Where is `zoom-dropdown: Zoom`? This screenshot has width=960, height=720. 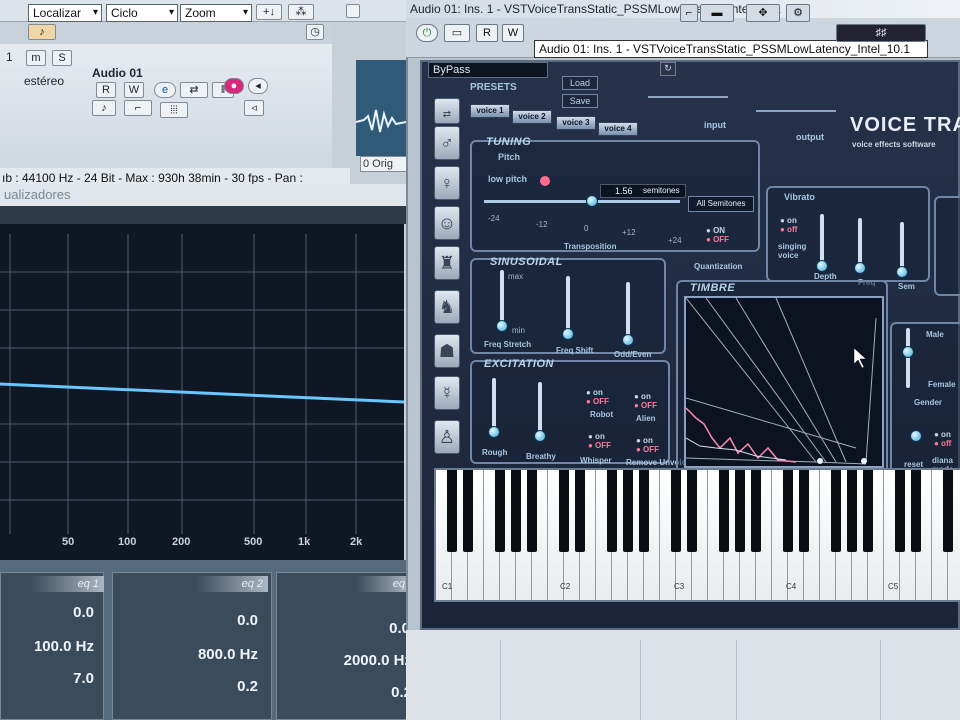
zoom-dropdown: Zoom is located at coordinates (216, 13).